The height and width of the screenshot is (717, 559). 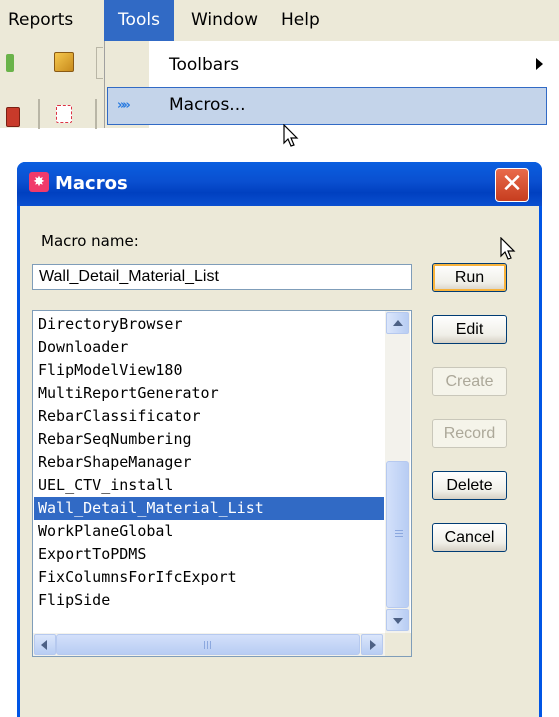 What do you see at coordinates (139, 20) in the screenshot?
I see `menu-tools: Tools` at bounding box center [139, 20].